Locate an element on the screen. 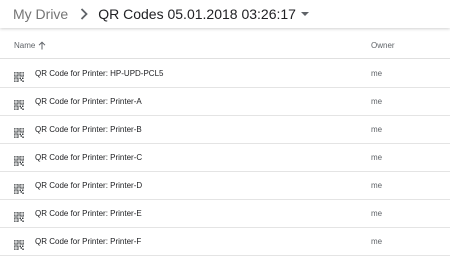 Image resolution: width=450 pixels, height=268 pixels. file-row: QR Code for Printer: HP-UPD-PCL5 me is located at coordinates (225, 74).